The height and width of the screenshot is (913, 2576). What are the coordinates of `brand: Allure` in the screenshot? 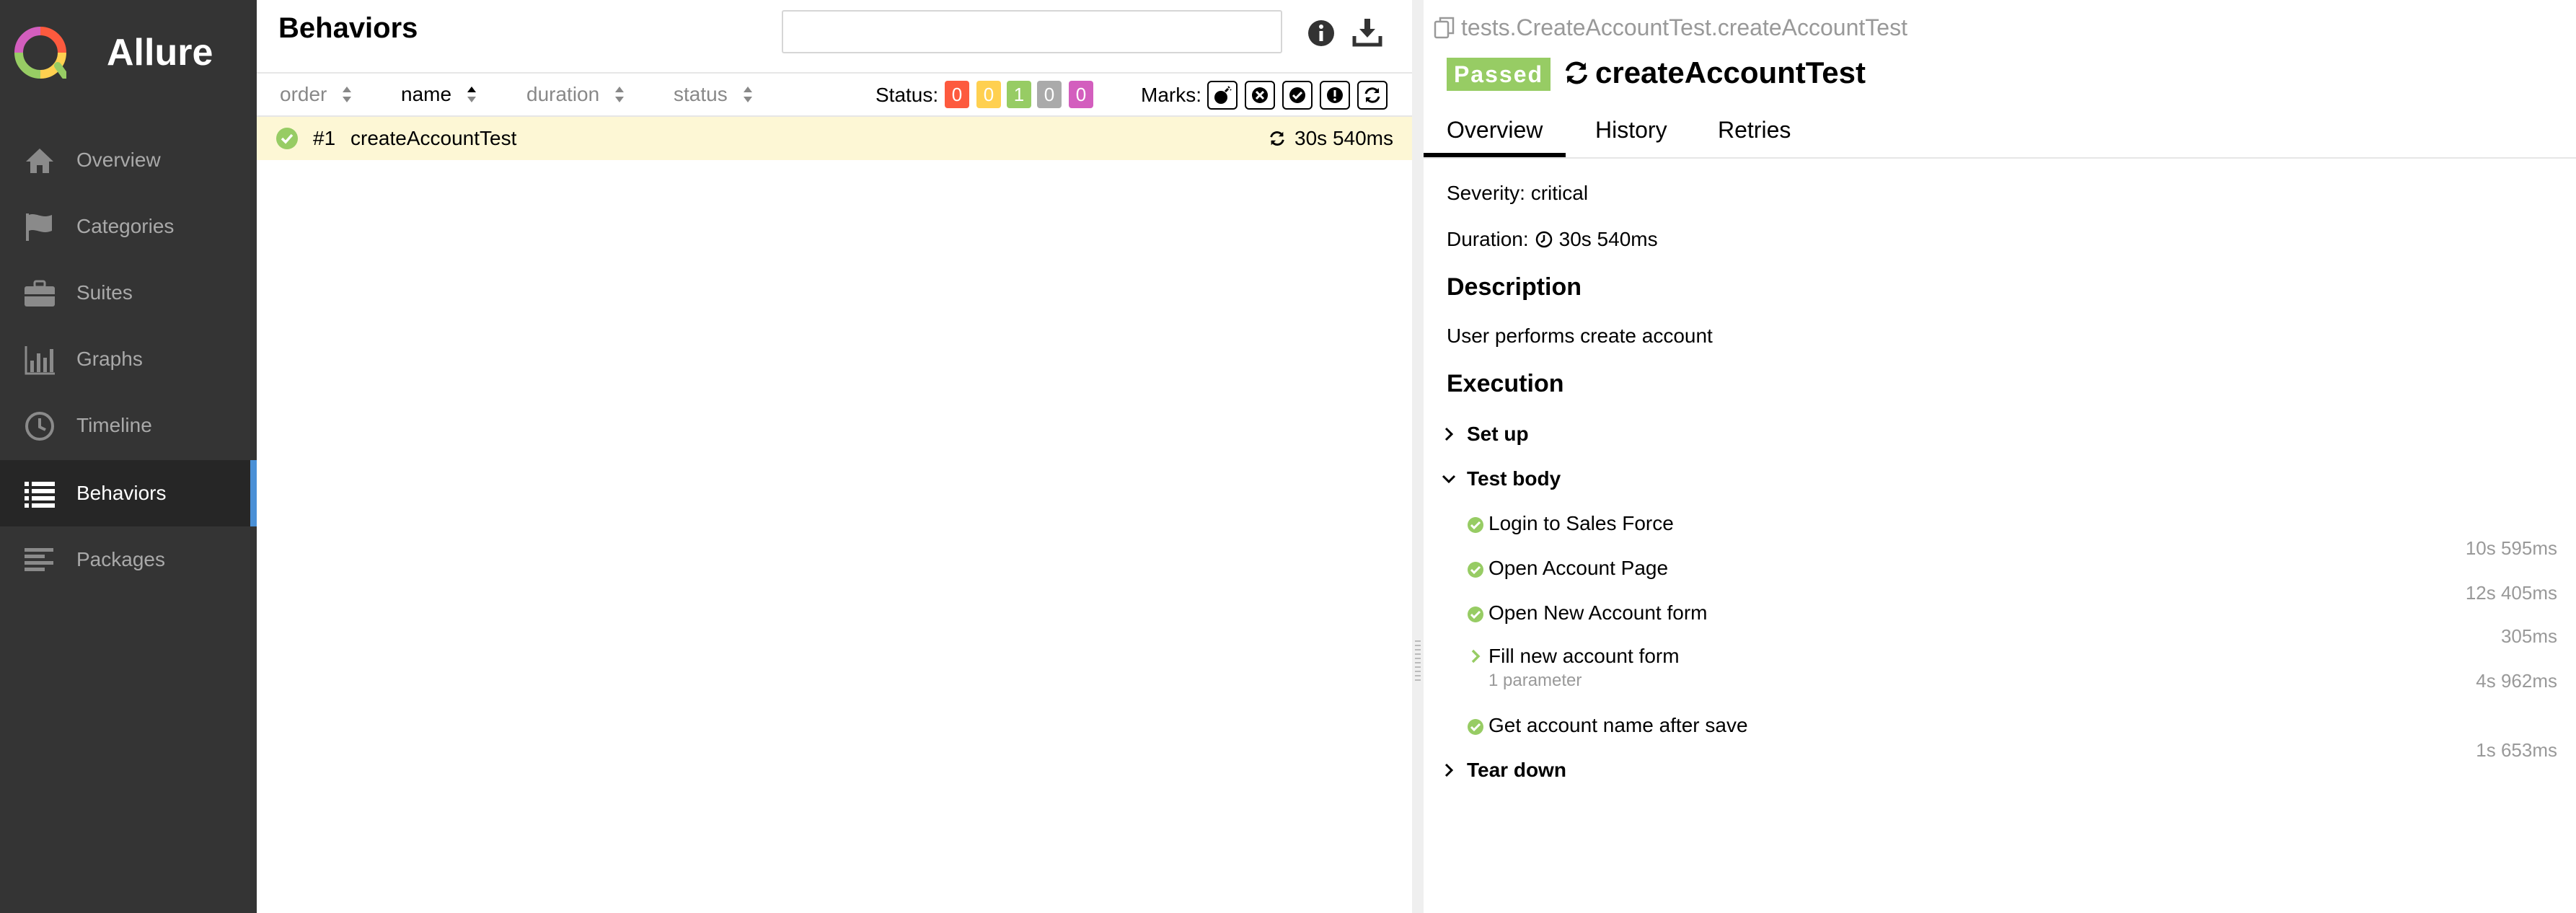 It's located at (113, 53).